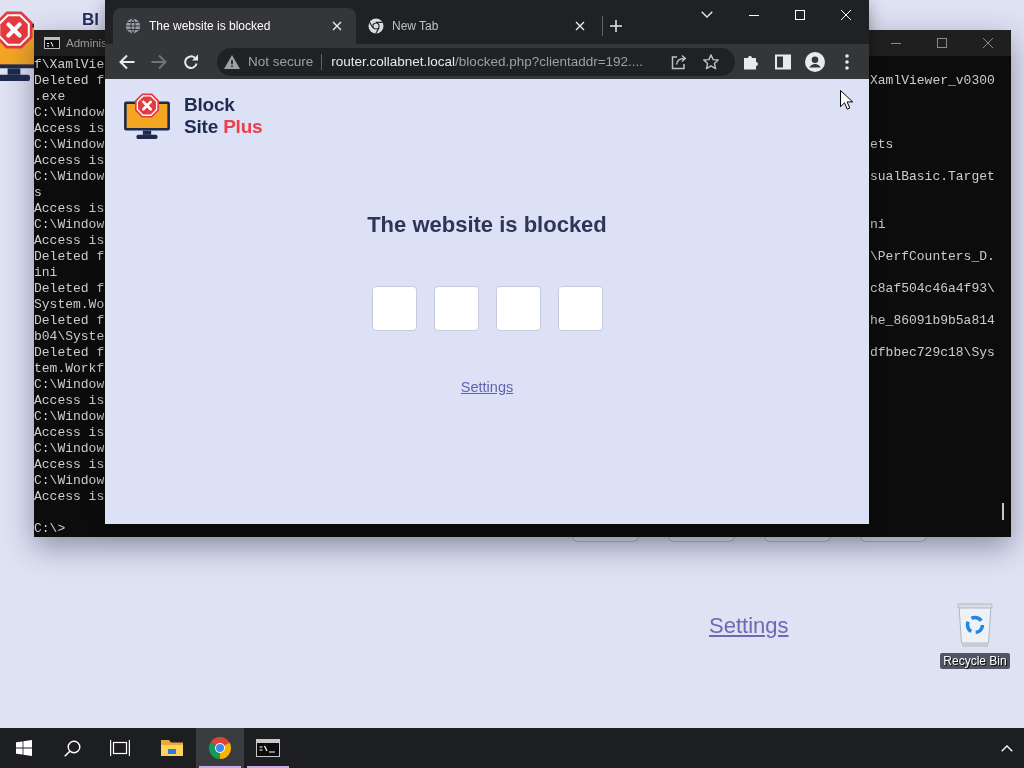  I want to click on plus-icon, so click(616, 26).